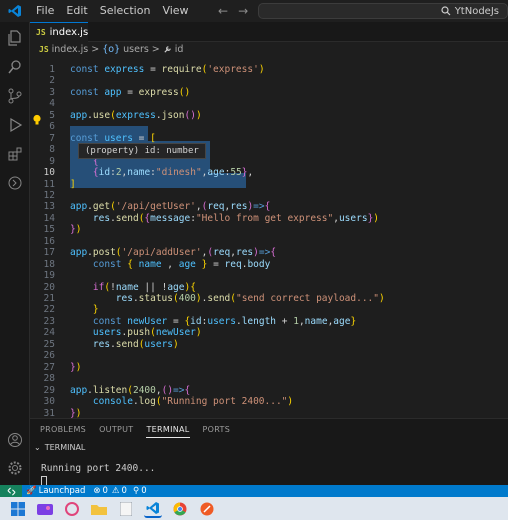 The width and height of the screenshot is (508, 520). Describe the element at coordinates (105, 491) in the screenshot. I see `error-count: 0` at that location.